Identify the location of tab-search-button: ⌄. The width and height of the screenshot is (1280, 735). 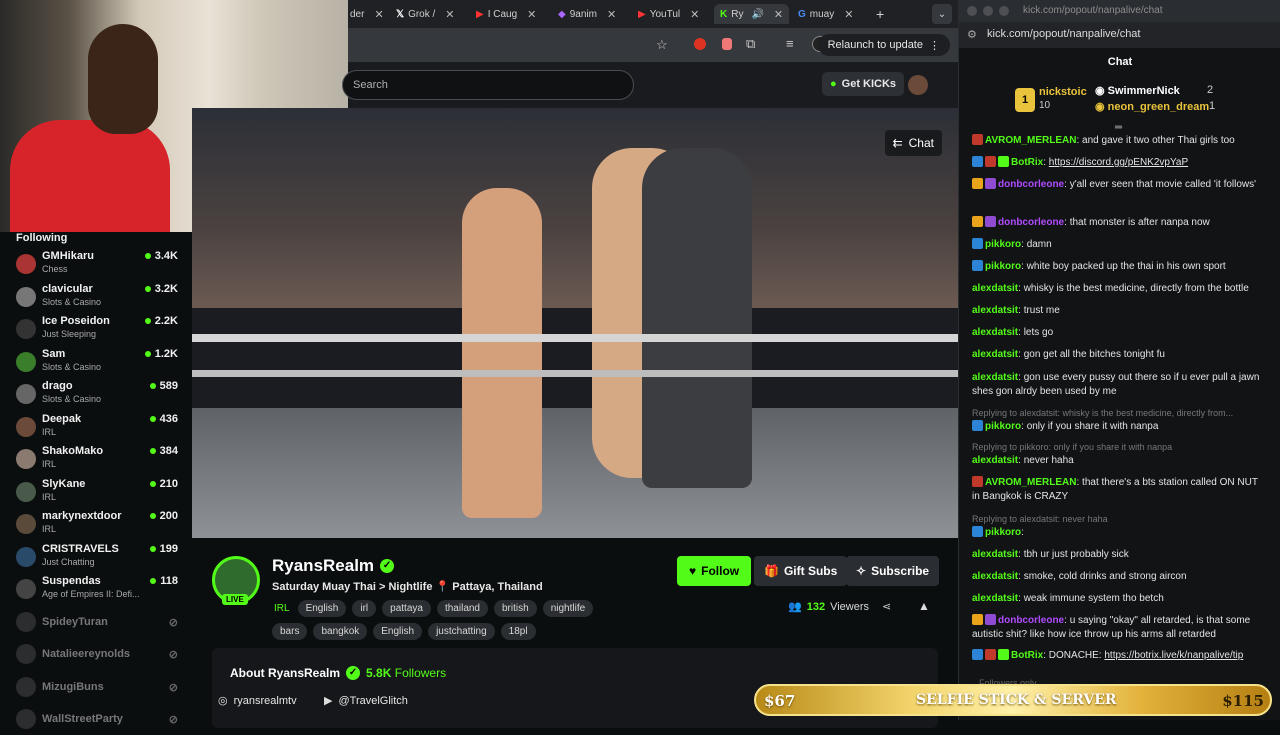
(942, 14).